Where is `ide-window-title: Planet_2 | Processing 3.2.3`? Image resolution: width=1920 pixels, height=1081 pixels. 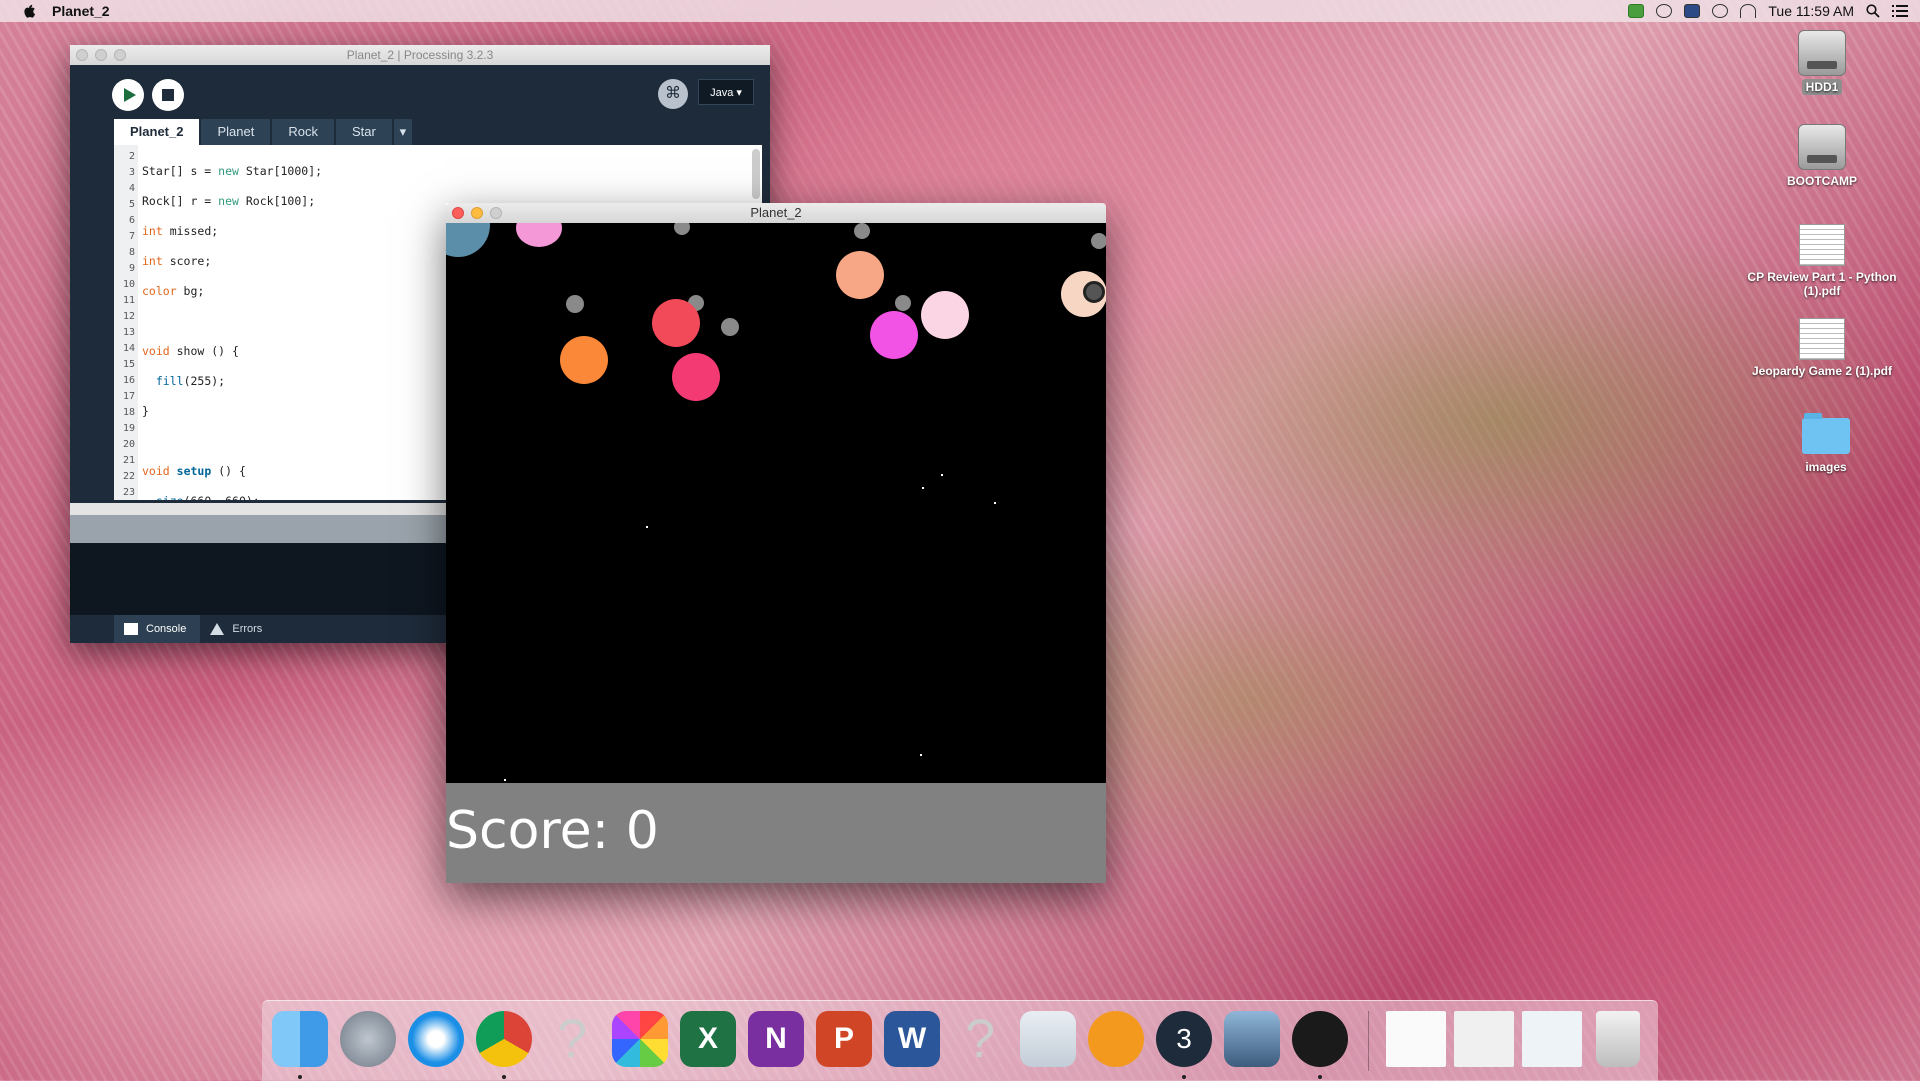
ide-window-title: Planet_2 | Processing 3.2.3 is located at coordinates (420, 55).